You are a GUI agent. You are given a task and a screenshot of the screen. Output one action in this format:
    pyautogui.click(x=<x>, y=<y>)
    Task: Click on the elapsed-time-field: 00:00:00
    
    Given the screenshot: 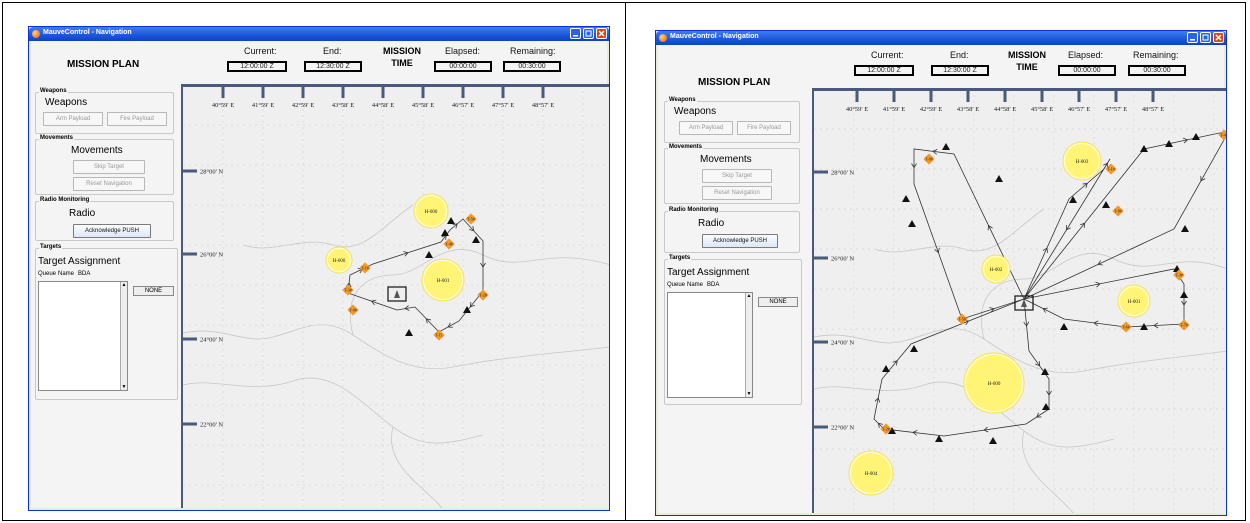 What is the action you would take?
    pyautogui.click(x=463, y=66)
    